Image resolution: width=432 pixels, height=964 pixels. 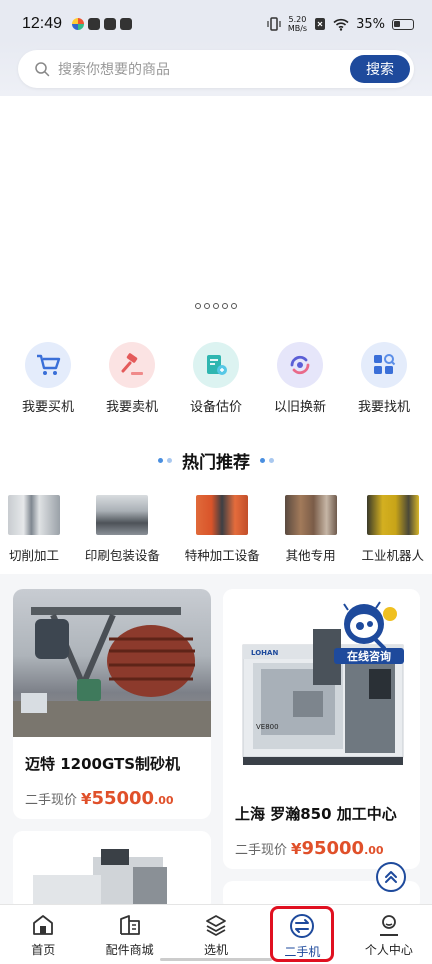 I want to click on category-row: 切削加工 印刷包装设备 特种加工设备 其他专用 工业机器人, so click(x=216, y=529).